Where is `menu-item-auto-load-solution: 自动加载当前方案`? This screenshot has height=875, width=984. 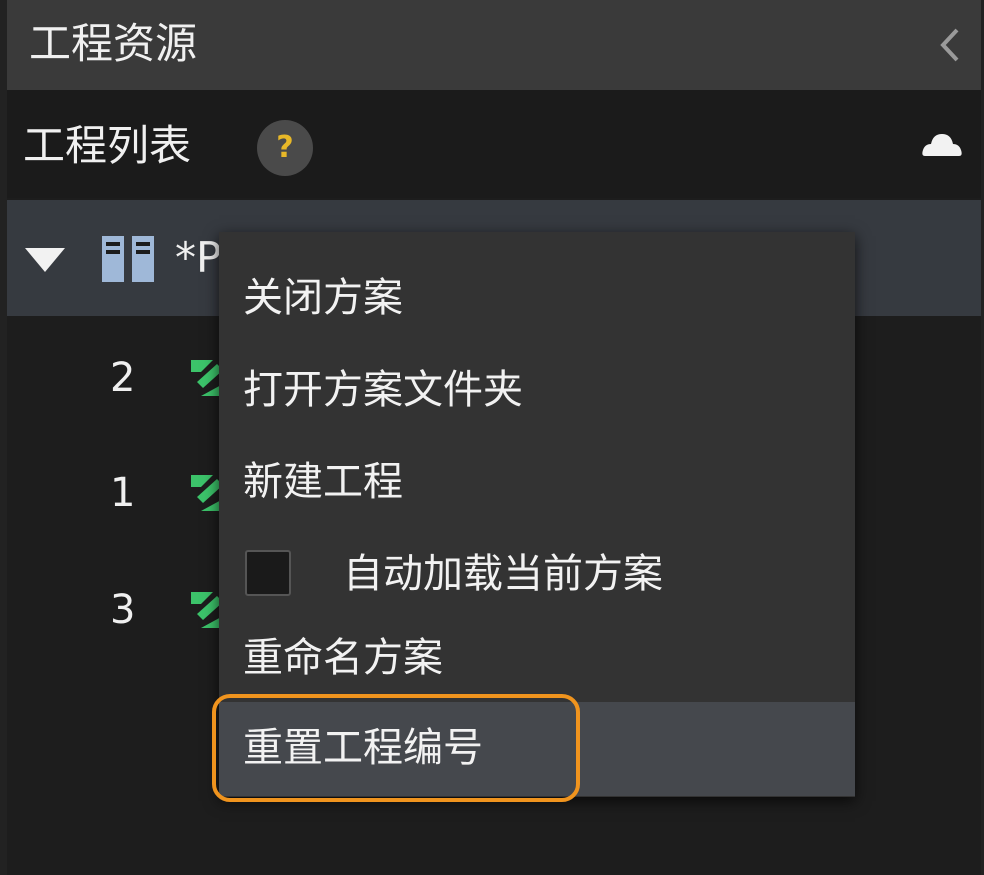 menu-item-auto-load-solution: 自动加载当前方案 is located at coordinates (537, 575).